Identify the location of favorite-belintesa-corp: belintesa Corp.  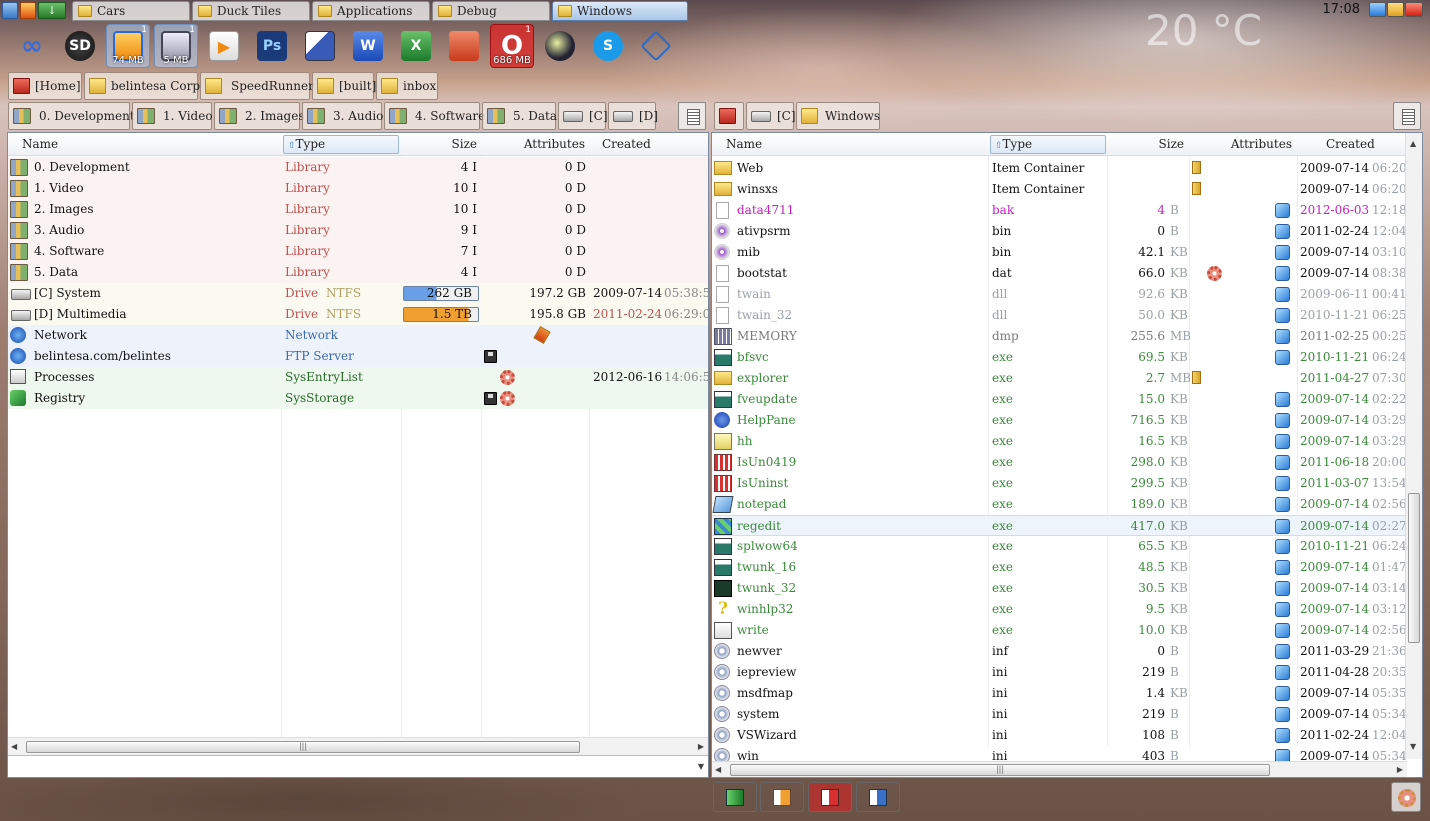
(142, 86).